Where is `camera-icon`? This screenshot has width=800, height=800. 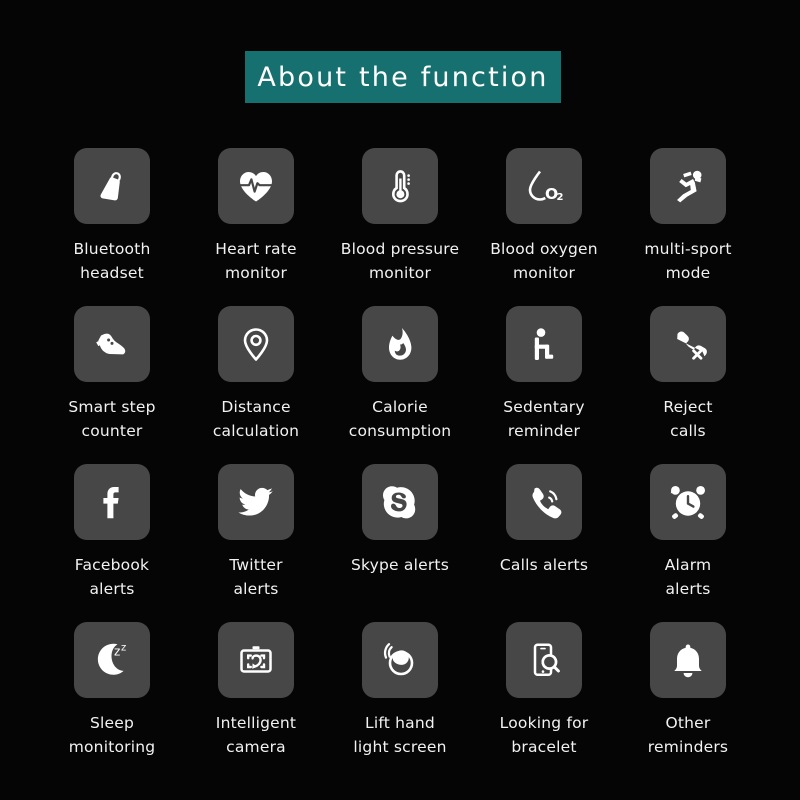 camera-icon is located at coordinates (256, 659).